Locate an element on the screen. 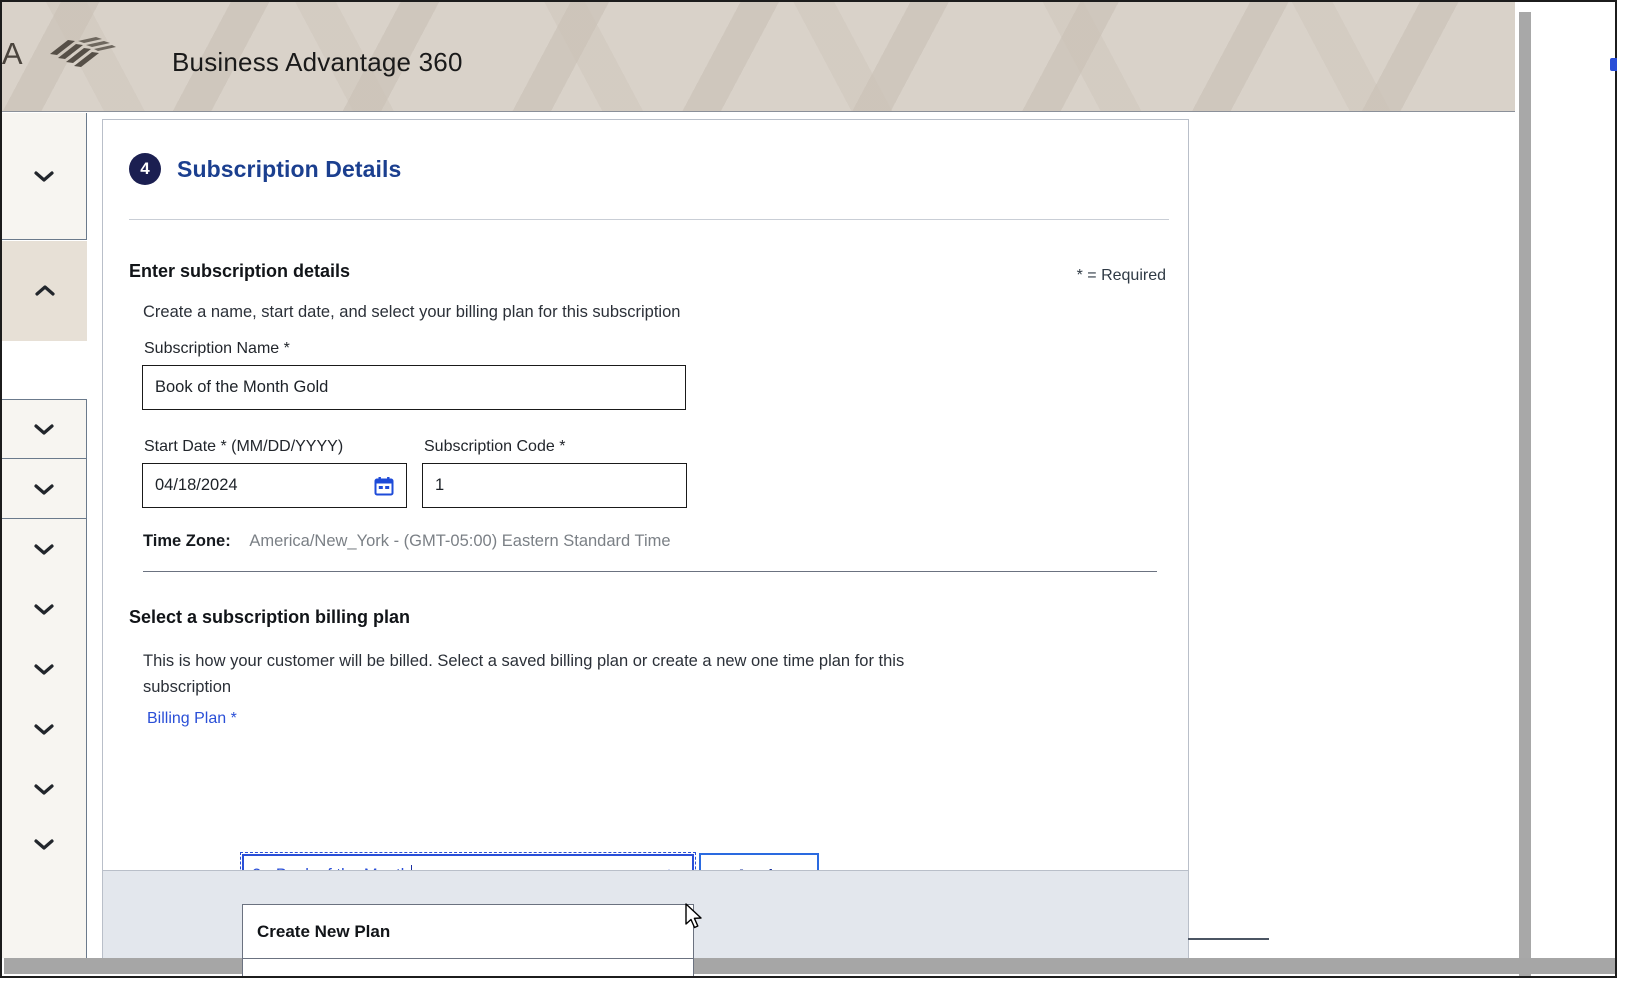  subscription-name-value: Book of the Month Gold is located at coordinates (242, 387).